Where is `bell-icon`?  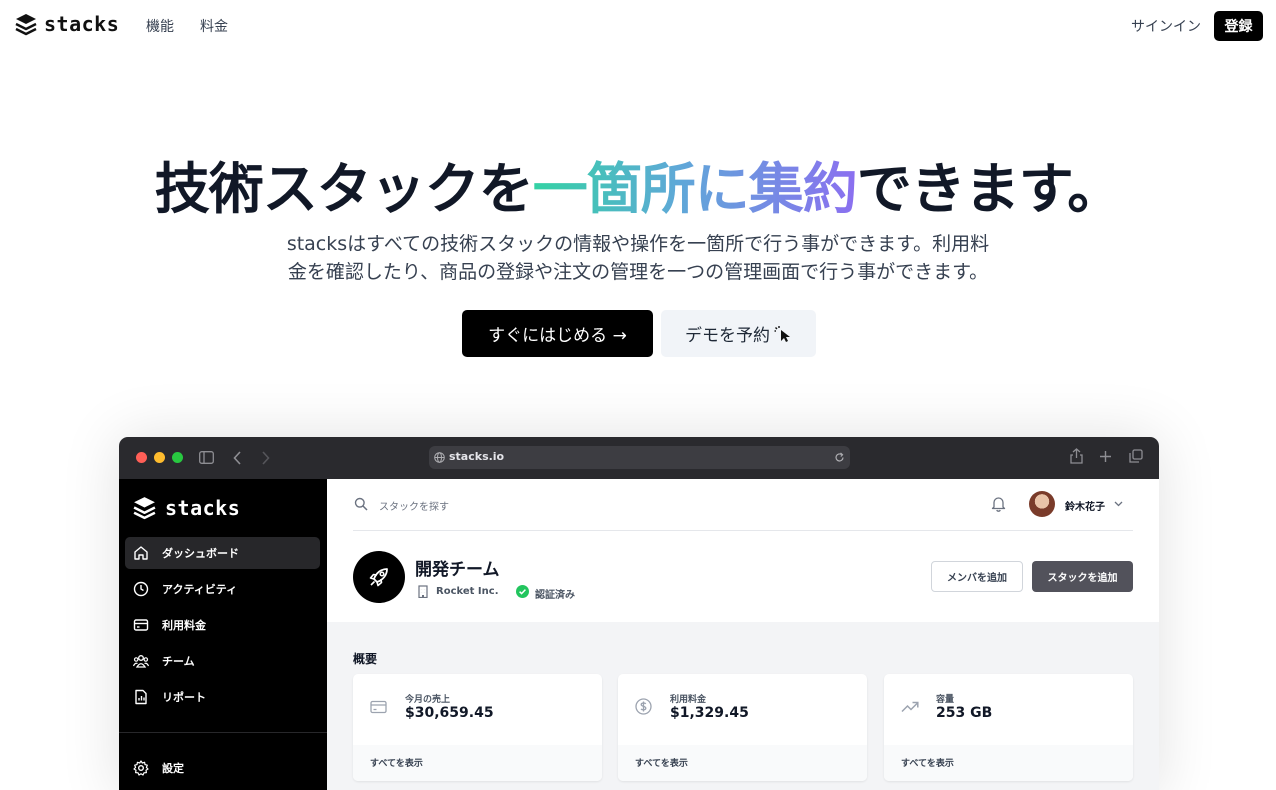 bell-icon is located at coordinates (998, 504).